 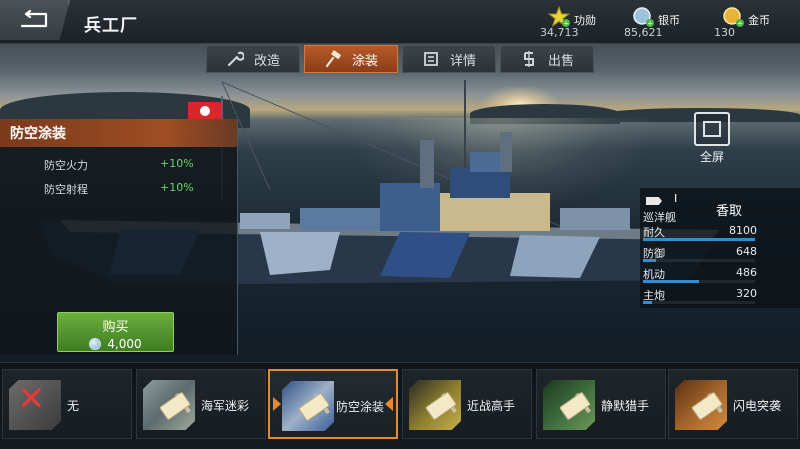 I want to click on buy-button: 购买 4,000, so click(x=115, y=332).